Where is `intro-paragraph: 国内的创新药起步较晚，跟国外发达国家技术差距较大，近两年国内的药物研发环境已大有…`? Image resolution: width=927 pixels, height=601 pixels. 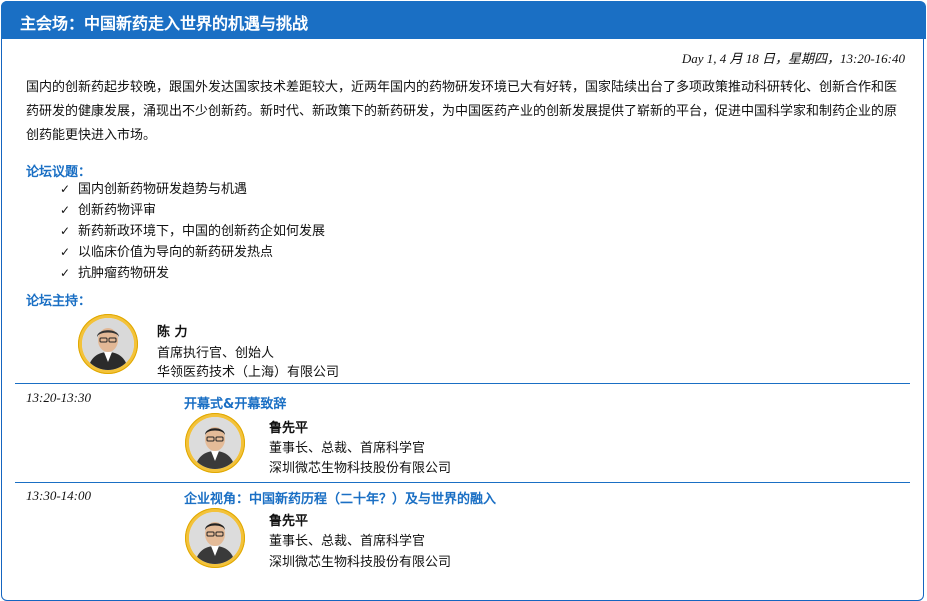 intro-paragraph: 国内的创新药起步较晚，跟国外发达国家技术差距较大，近两年国内的药物研发环境已大有… is located at coordinates (462, 111).